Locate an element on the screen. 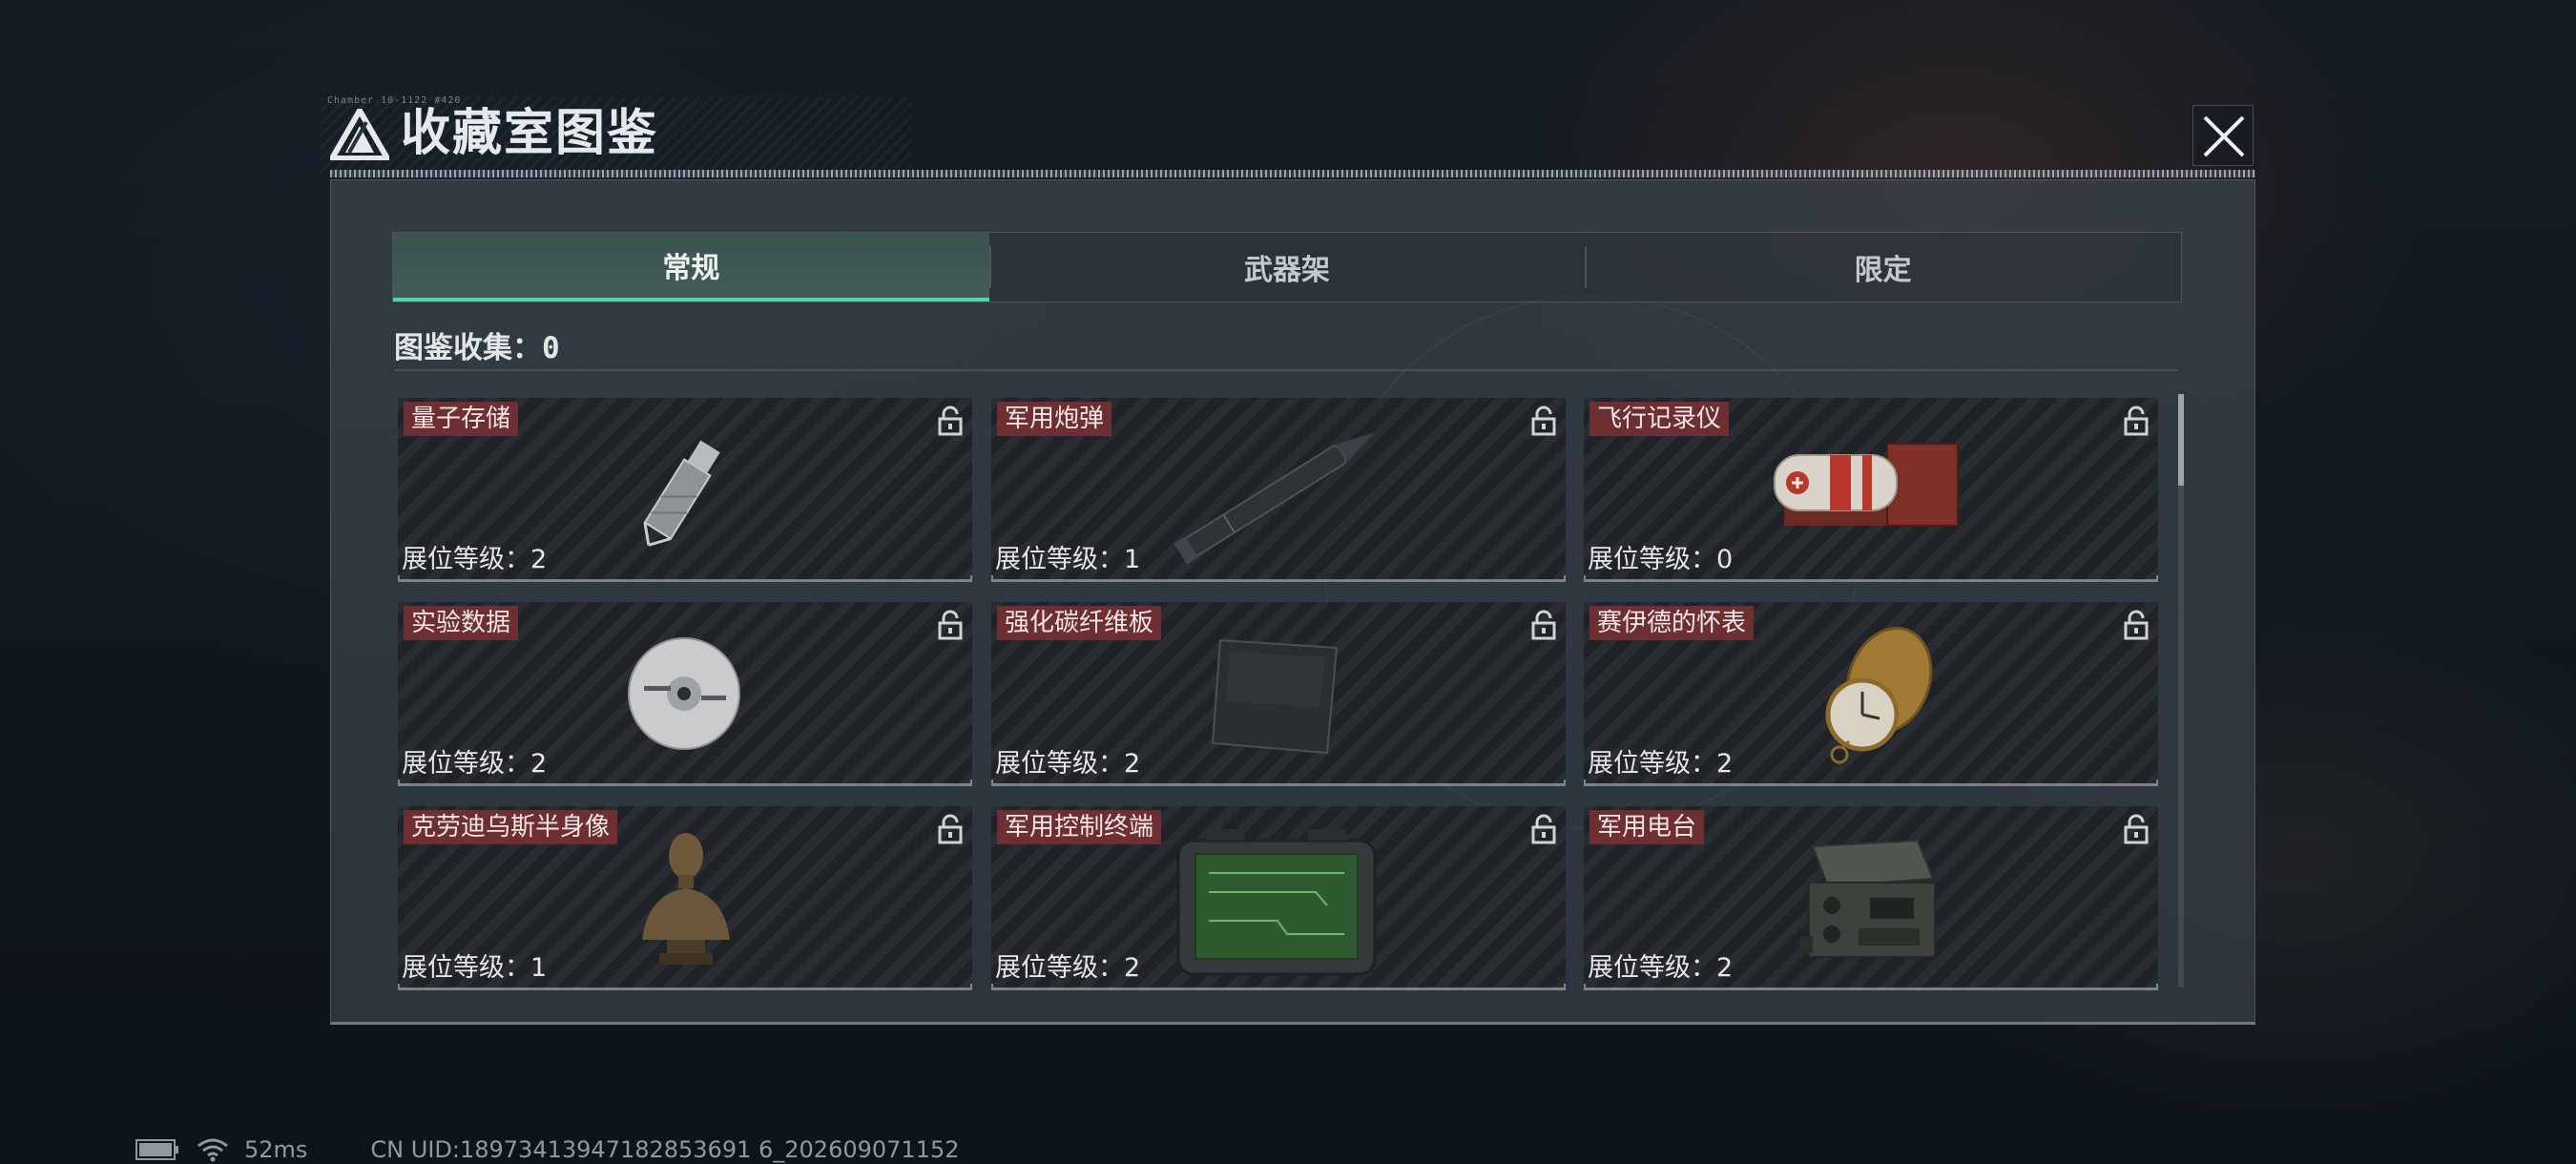 The image size is (2576, 1164). close-icon is located at coordinates (2224, 136).